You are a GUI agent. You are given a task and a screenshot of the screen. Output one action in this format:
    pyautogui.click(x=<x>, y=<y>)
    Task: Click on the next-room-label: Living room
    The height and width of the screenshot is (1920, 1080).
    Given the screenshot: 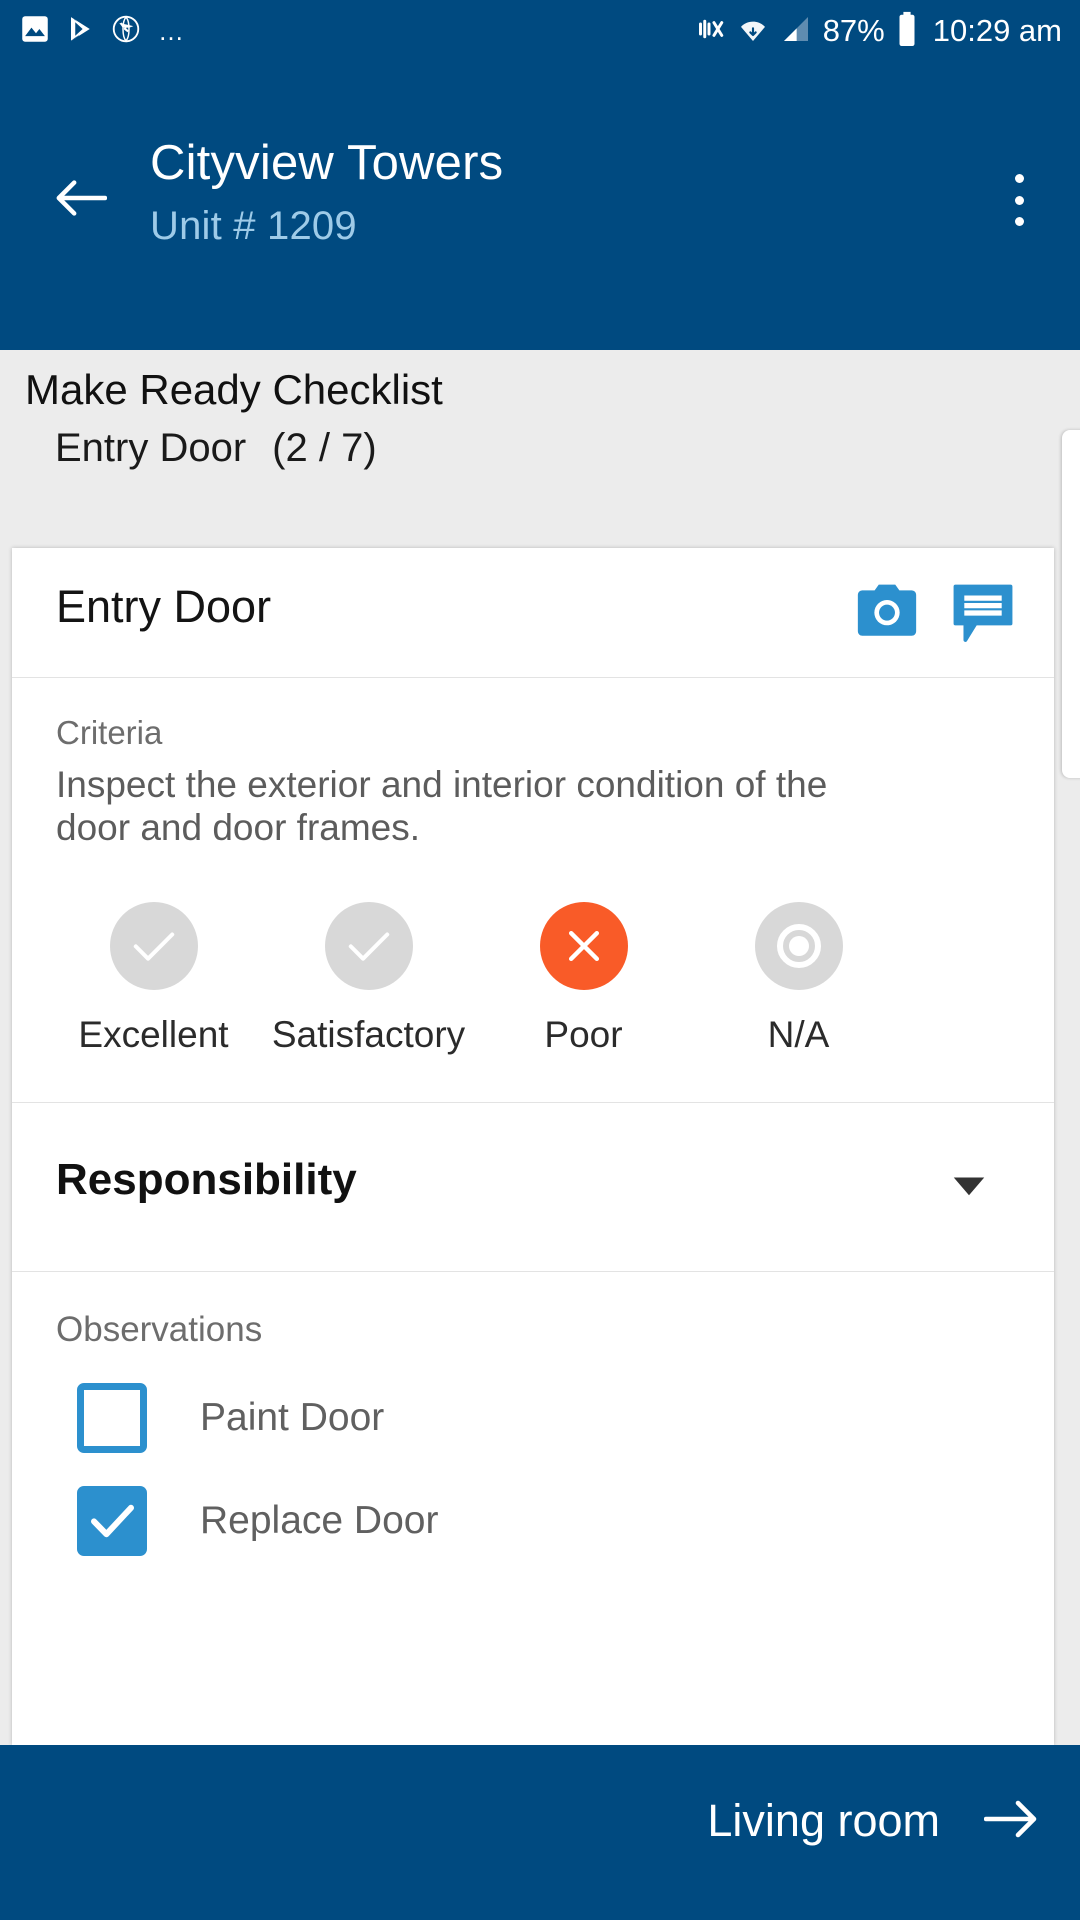 What is the action you would take?
    pyautogui.click(x=823, y=1820)
    